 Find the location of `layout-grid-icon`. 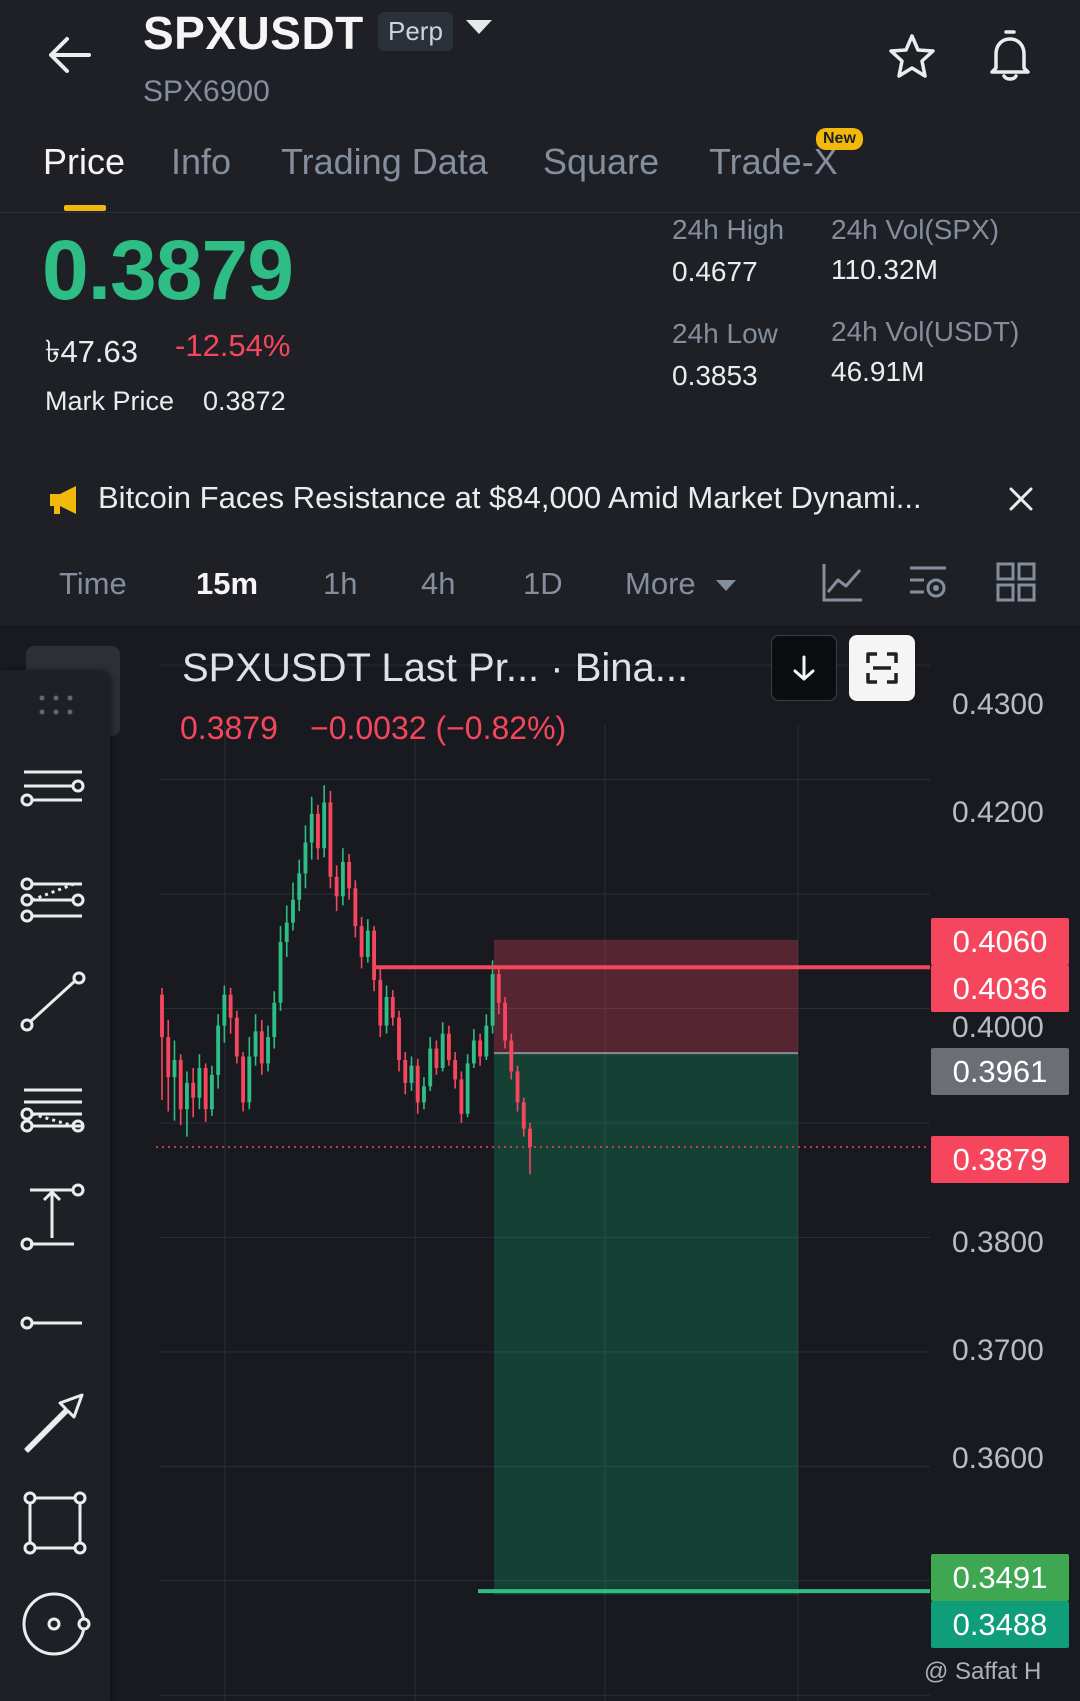

layout-grid-icon is located at coordinates (1016, 582).